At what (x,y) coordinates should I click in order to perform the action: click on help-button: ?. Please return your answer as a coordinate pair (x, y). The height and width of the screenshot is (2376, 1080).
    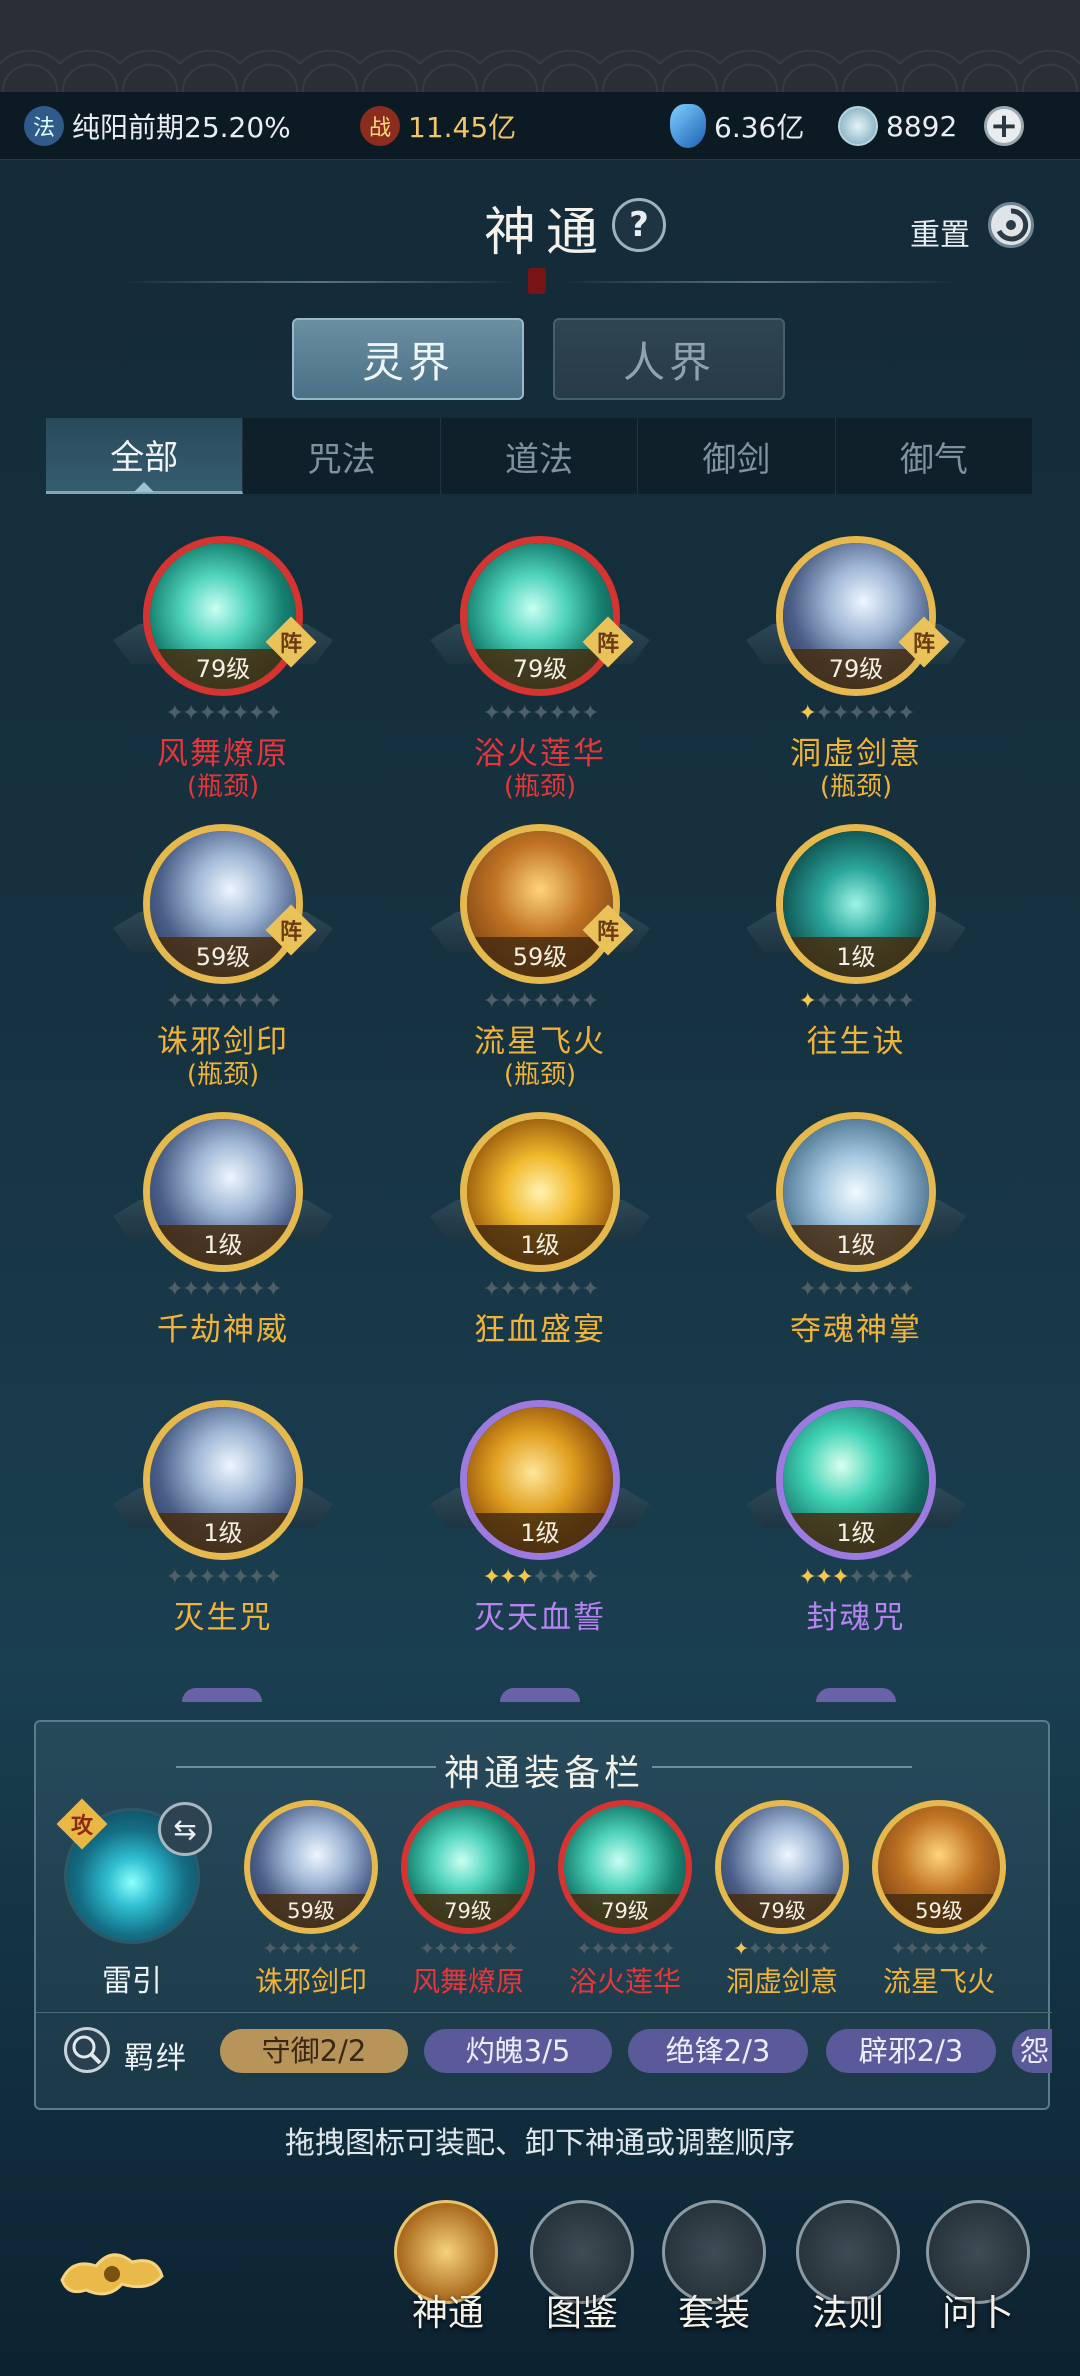
    Looking at the image, I should click on (639, 225).